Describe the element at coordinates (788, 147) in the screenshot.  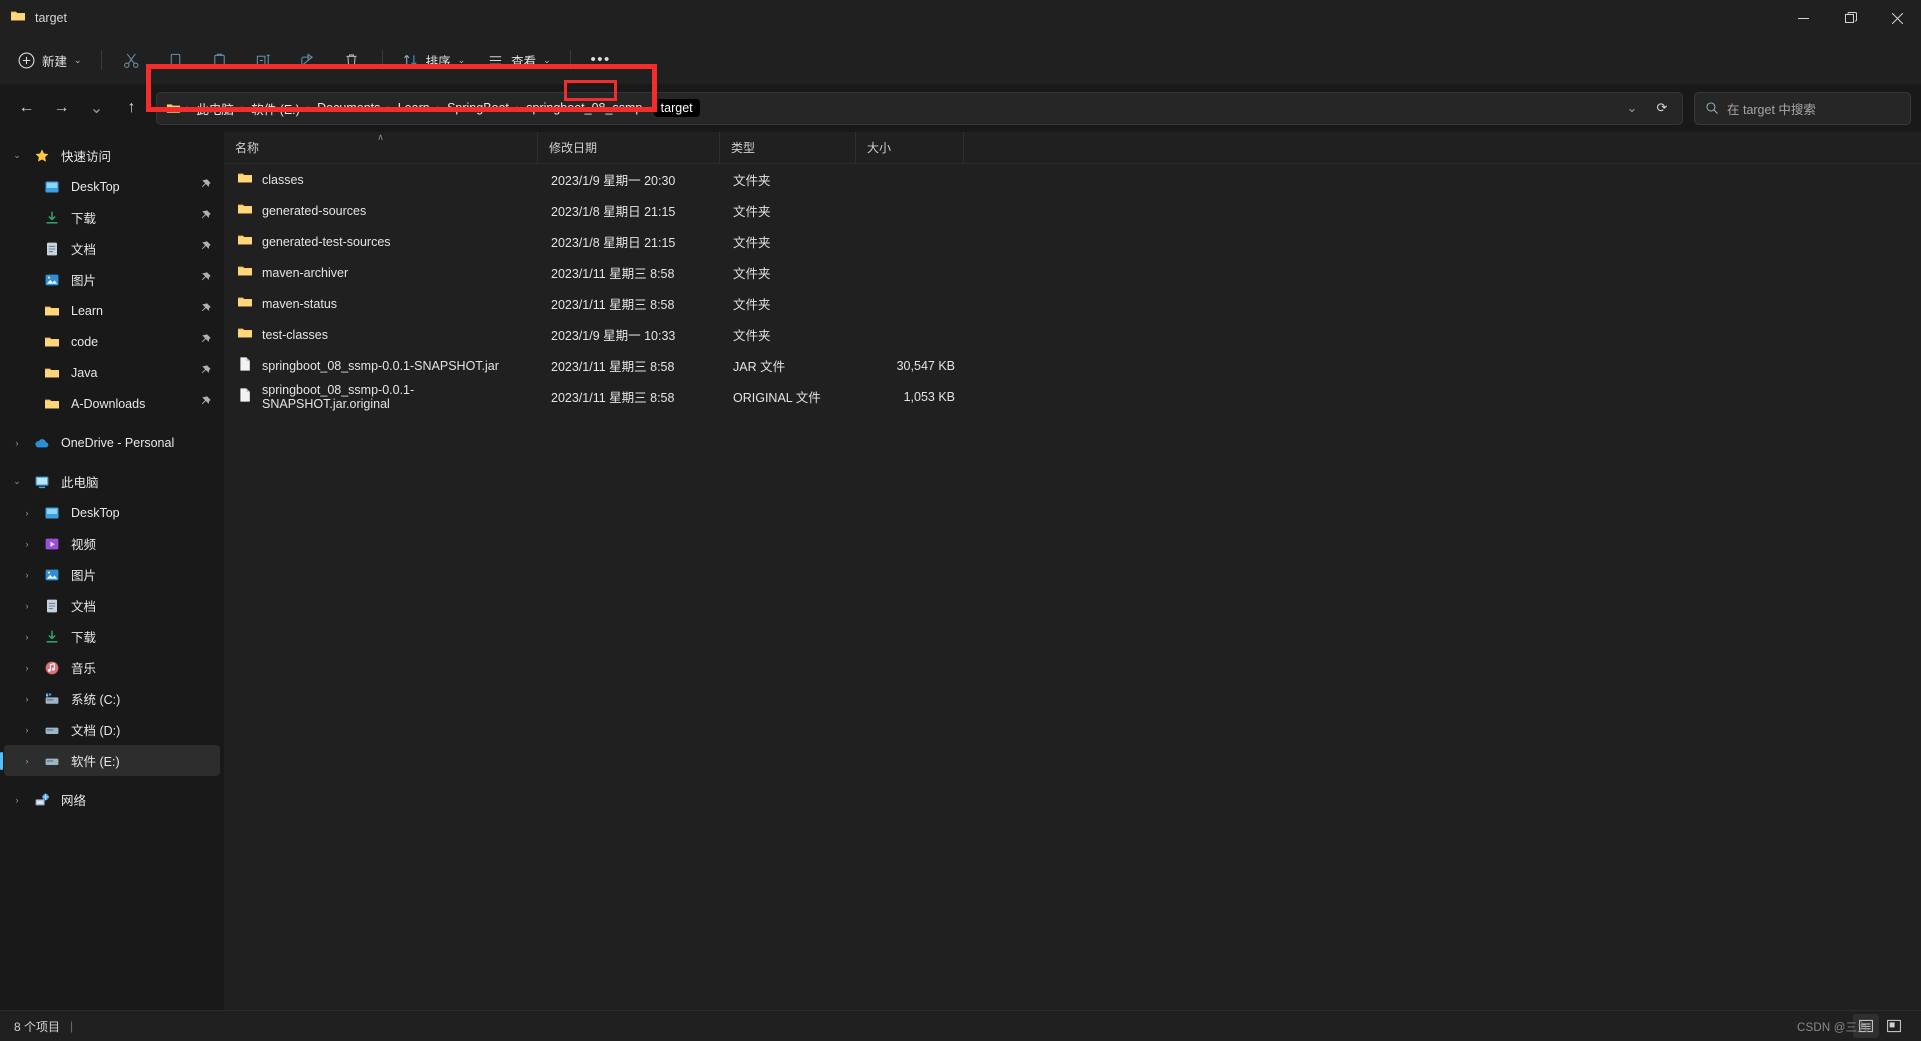
I see `column-header-type: 类型` at that location.